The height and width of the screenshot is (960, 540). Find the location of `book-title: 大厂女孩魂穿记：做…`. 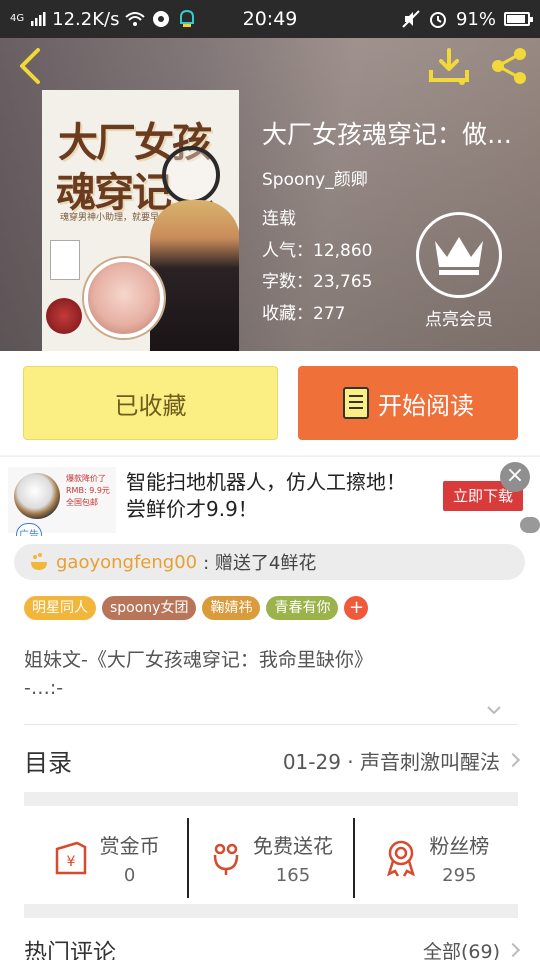

book-title: 大厂女孩魂穿记：做… is located at coordinates (387, 134).